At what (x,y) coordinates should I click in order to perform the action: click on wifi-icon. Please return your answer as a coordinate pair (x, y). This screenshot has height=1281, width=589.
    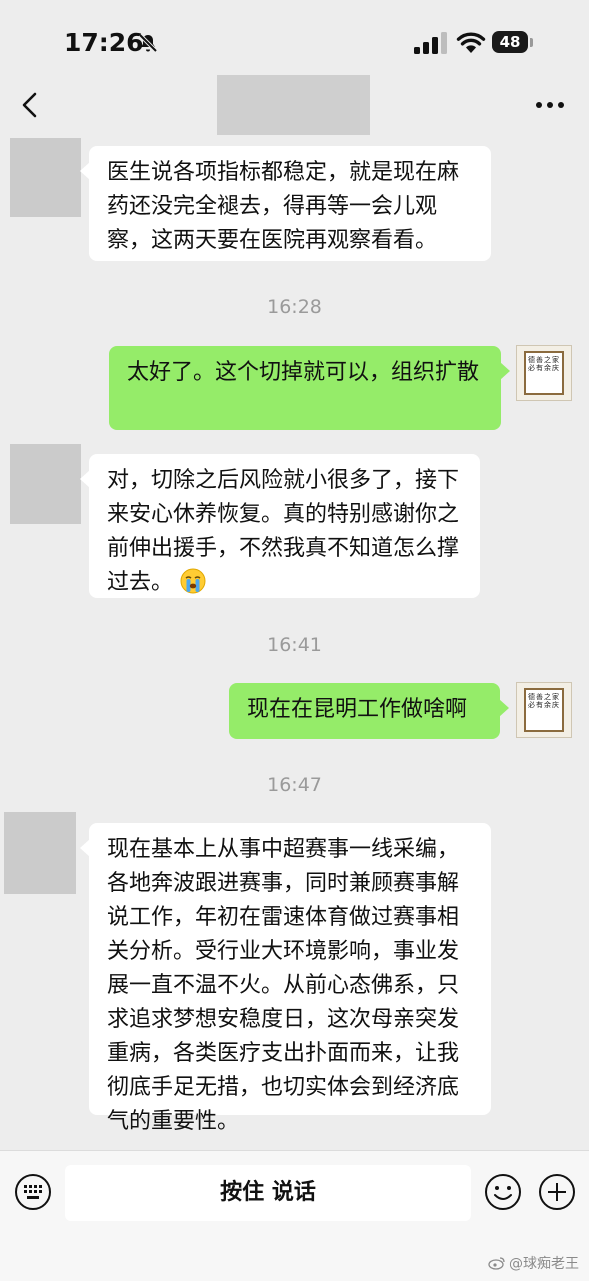
    Looking at the image, I should click on (471, 42).